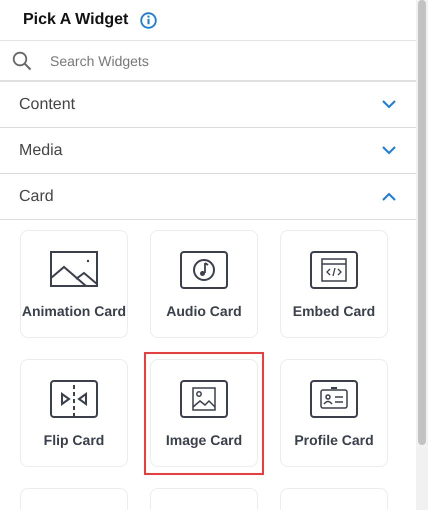 Image resolution: width=428 pixels, height=510 pixels. Describe the element at coordinates (74, 399) in the screenshot. I see `flip-icon` at that location.